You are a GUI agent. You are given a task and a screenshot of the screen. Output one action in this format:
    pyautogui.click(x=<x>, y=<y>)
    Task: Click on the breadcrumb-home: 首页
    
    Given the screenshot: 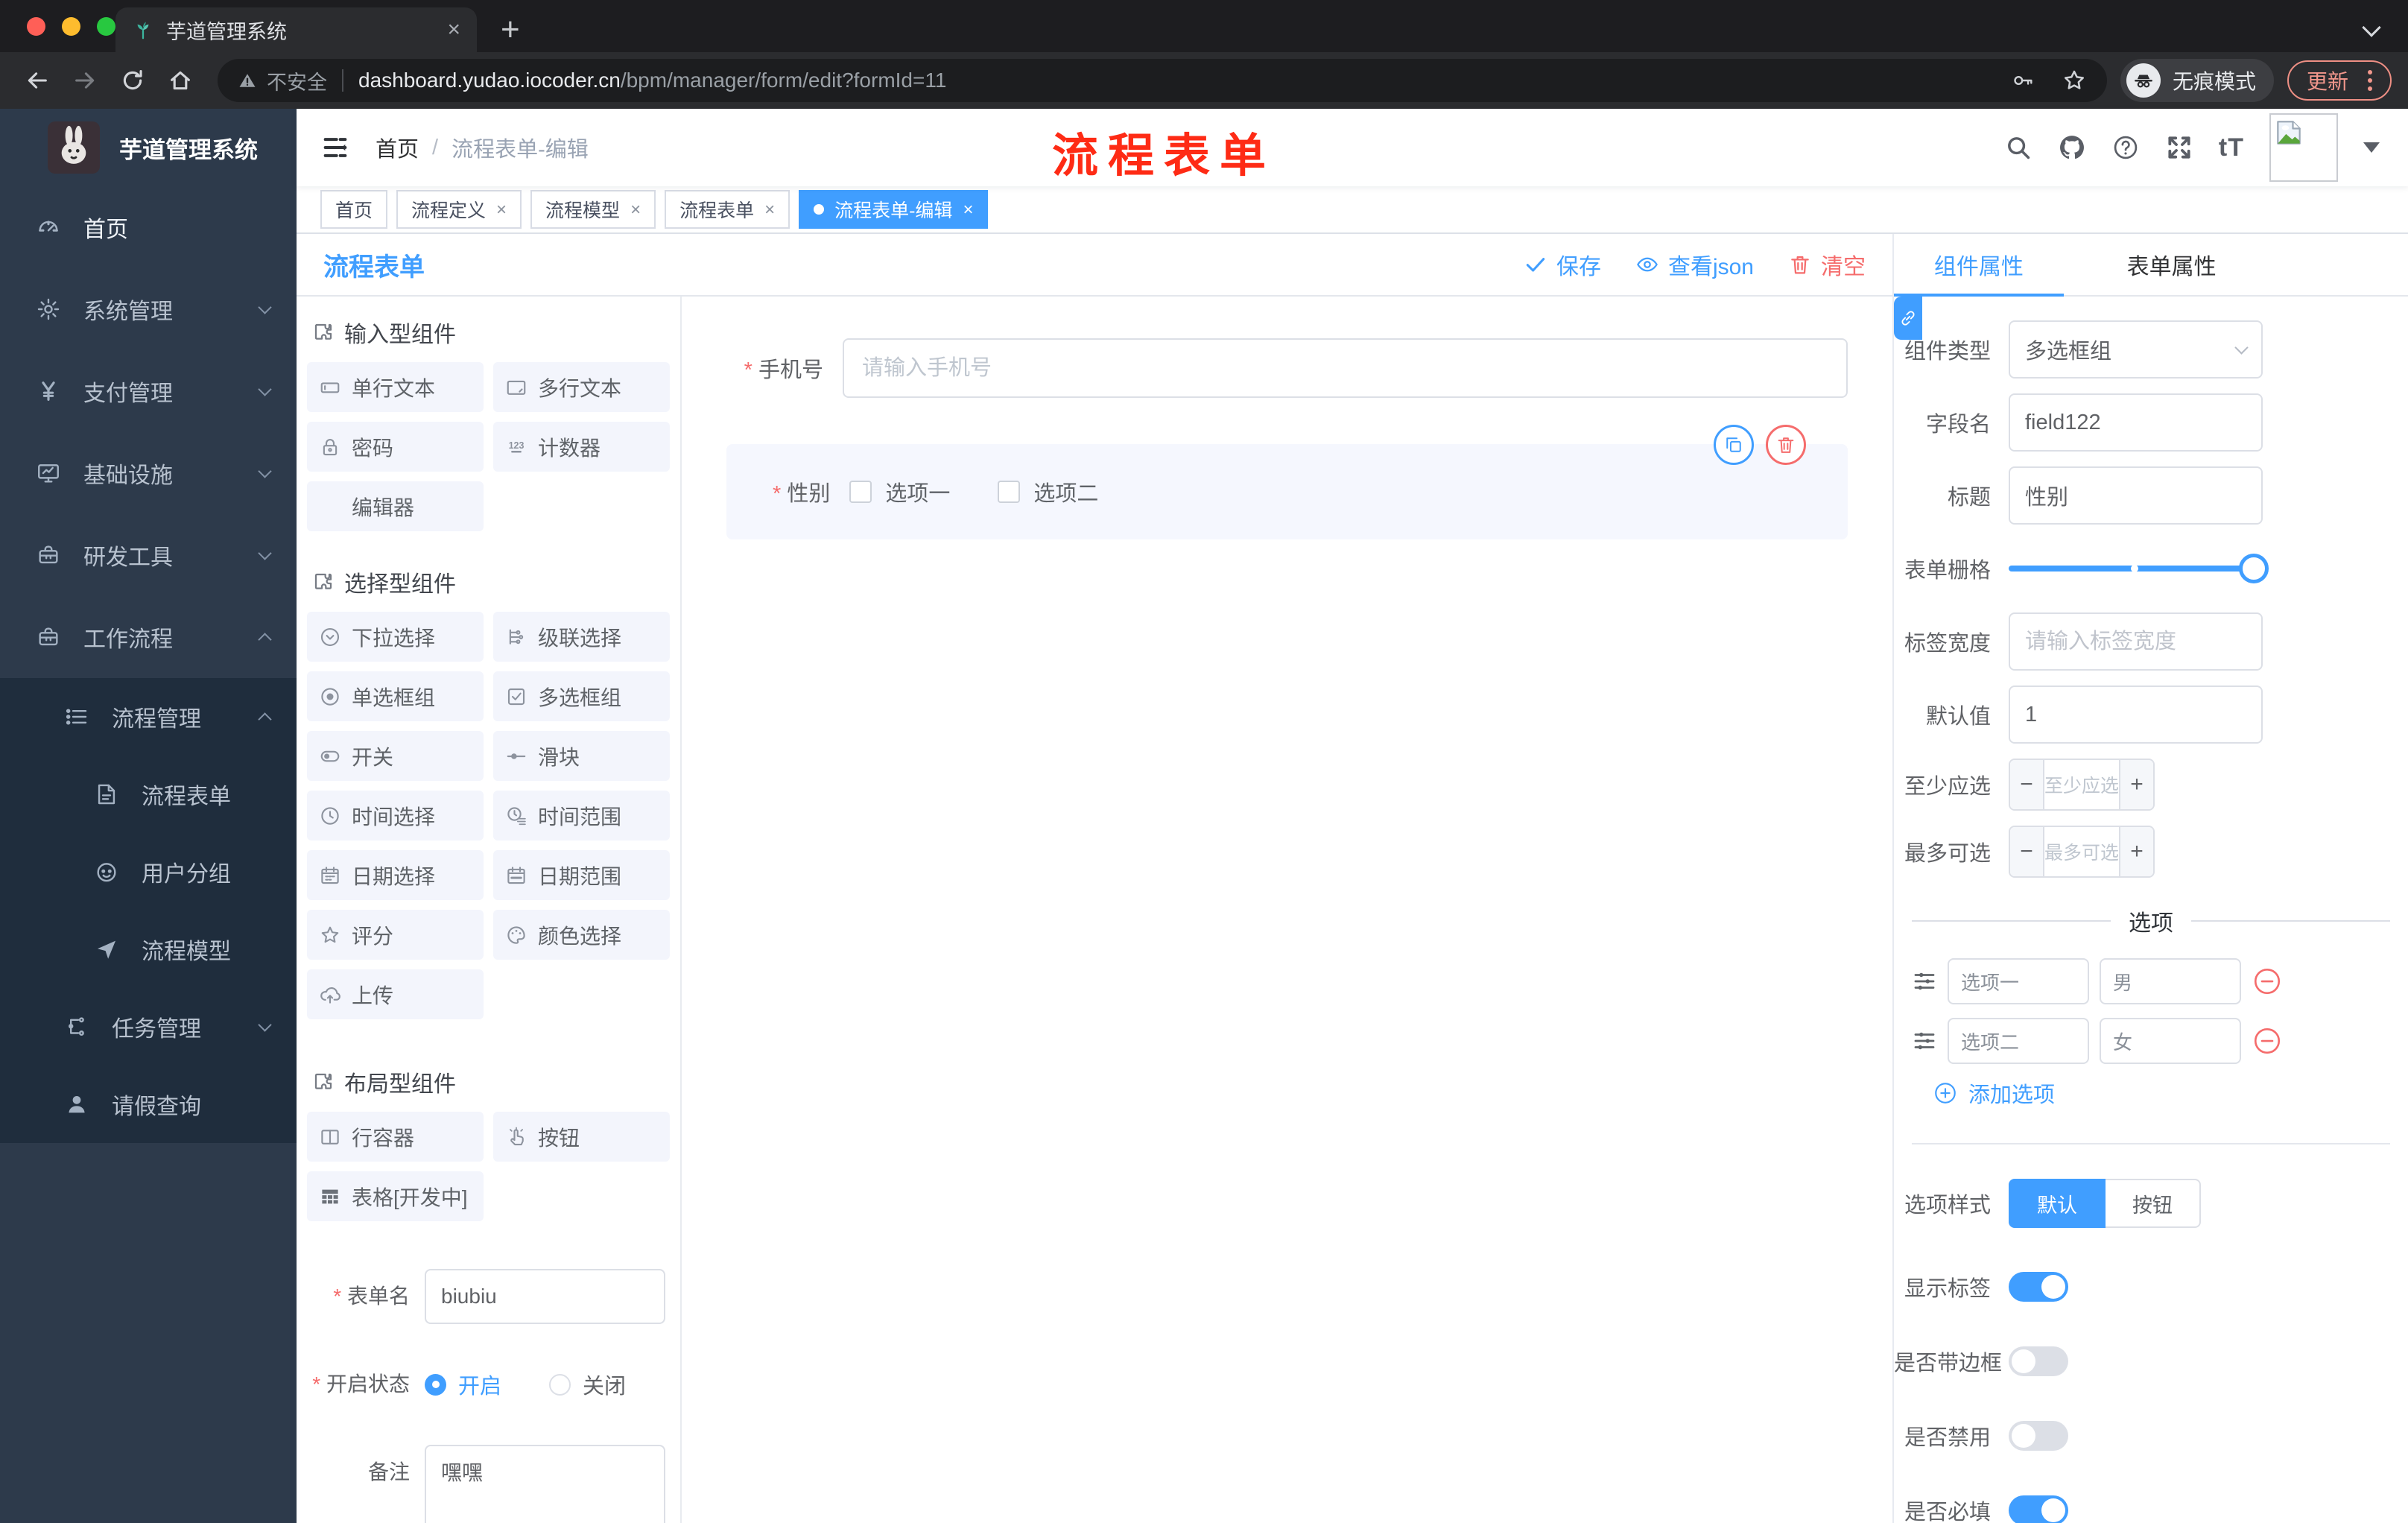 What is the action you would take?
    pyautogui.click(x=397, y=147)
    